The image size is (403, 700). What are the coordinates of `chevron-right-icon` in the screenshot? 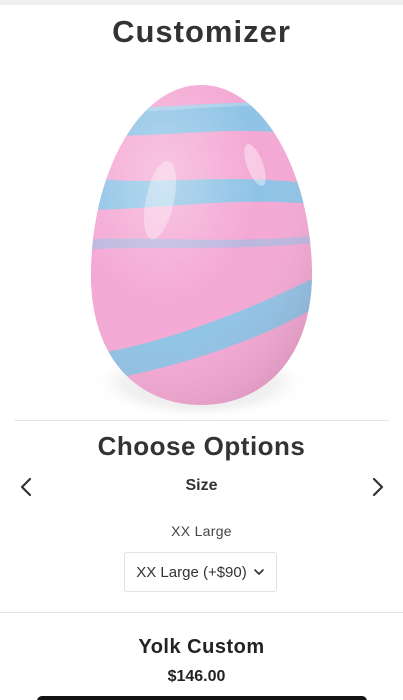 It's located at (378, 487).